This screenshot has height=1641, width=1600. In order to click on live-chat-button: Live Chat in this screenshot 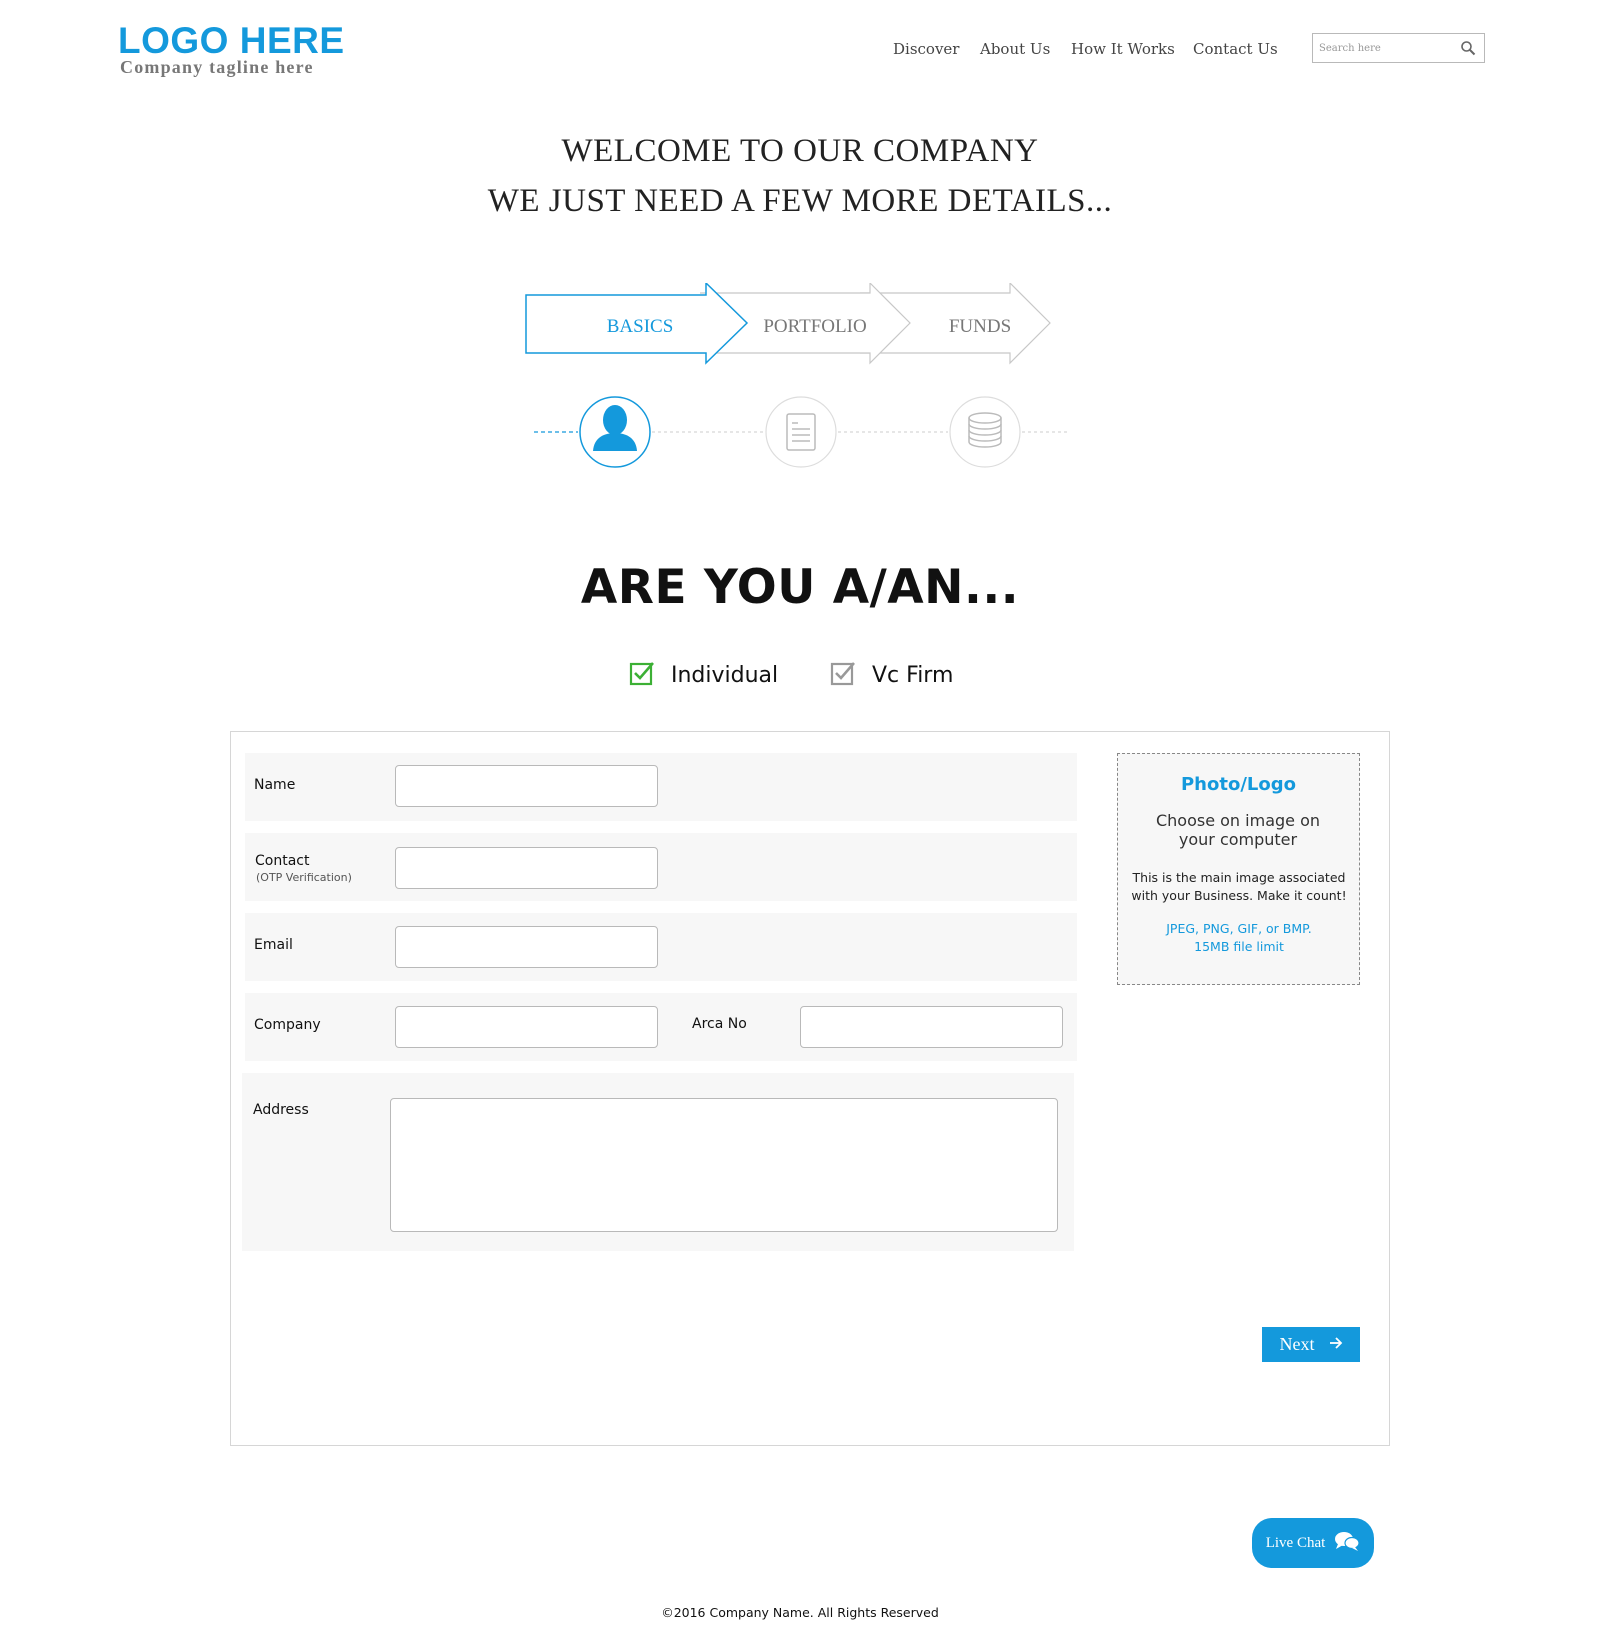, I will do `click(1313, 1543)`.